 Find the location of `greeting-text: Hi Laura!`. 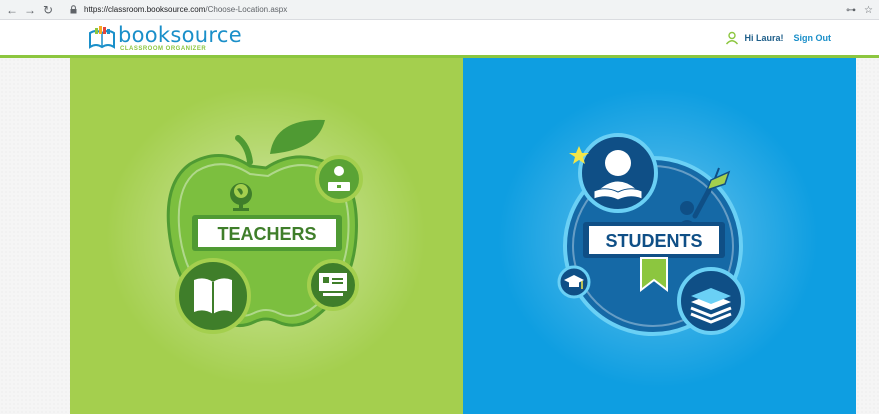

greeting-text: Hi Laura! is located at coordinates (764, 38).